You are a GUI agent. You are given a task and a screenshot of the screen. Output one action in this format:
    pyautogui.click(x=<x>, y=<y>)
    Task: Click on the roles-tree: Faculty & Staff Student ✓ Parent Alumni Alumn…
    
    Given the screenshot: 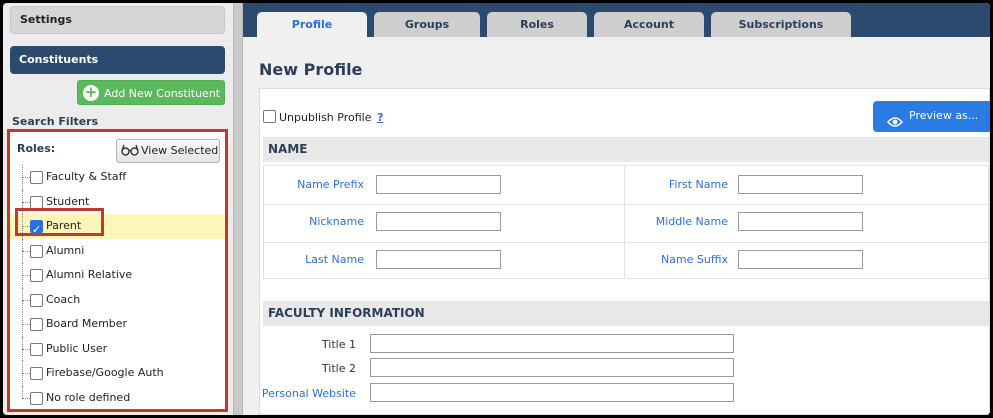 What is the action you would take?
    pyautogui.click(x=117, y=287)
    